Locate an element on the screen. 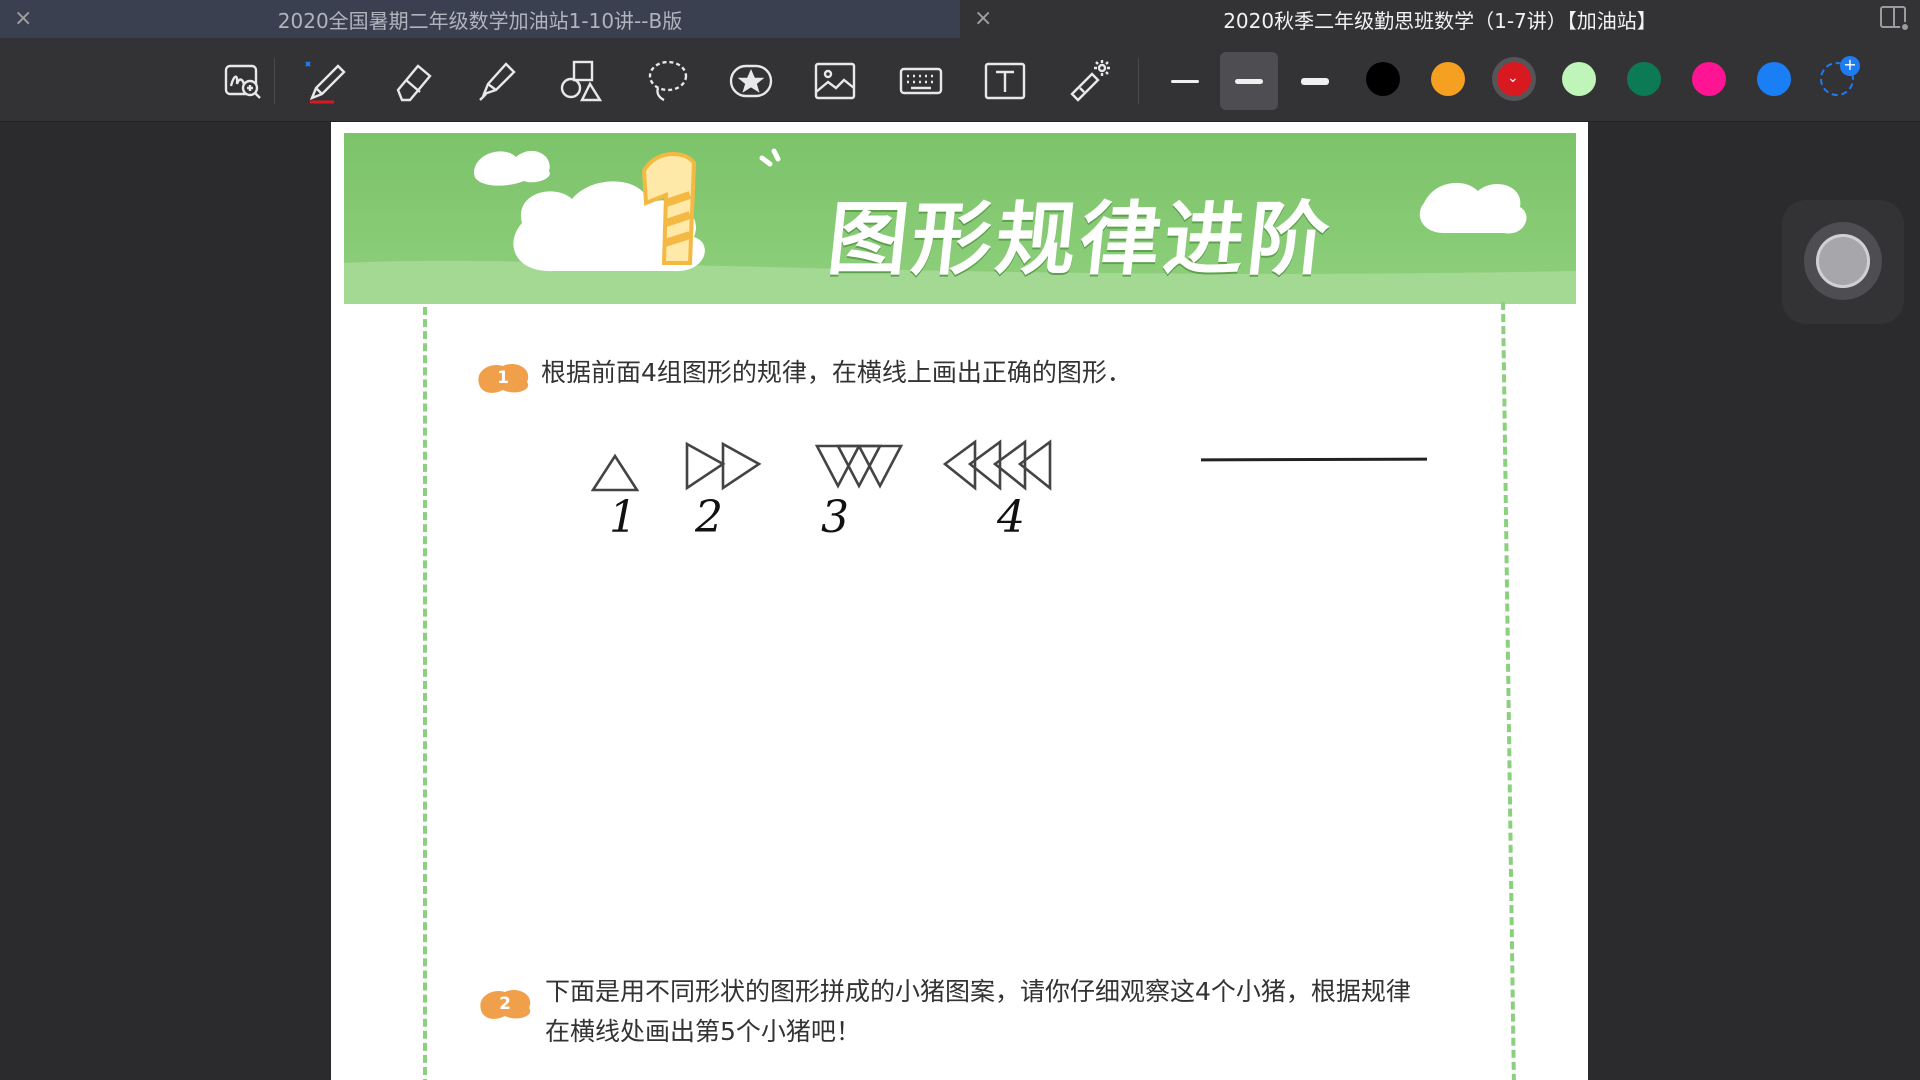 The width and height of the screenshot is (1920, 1080). zoom-write-icon is located at coordinates (243, 81).